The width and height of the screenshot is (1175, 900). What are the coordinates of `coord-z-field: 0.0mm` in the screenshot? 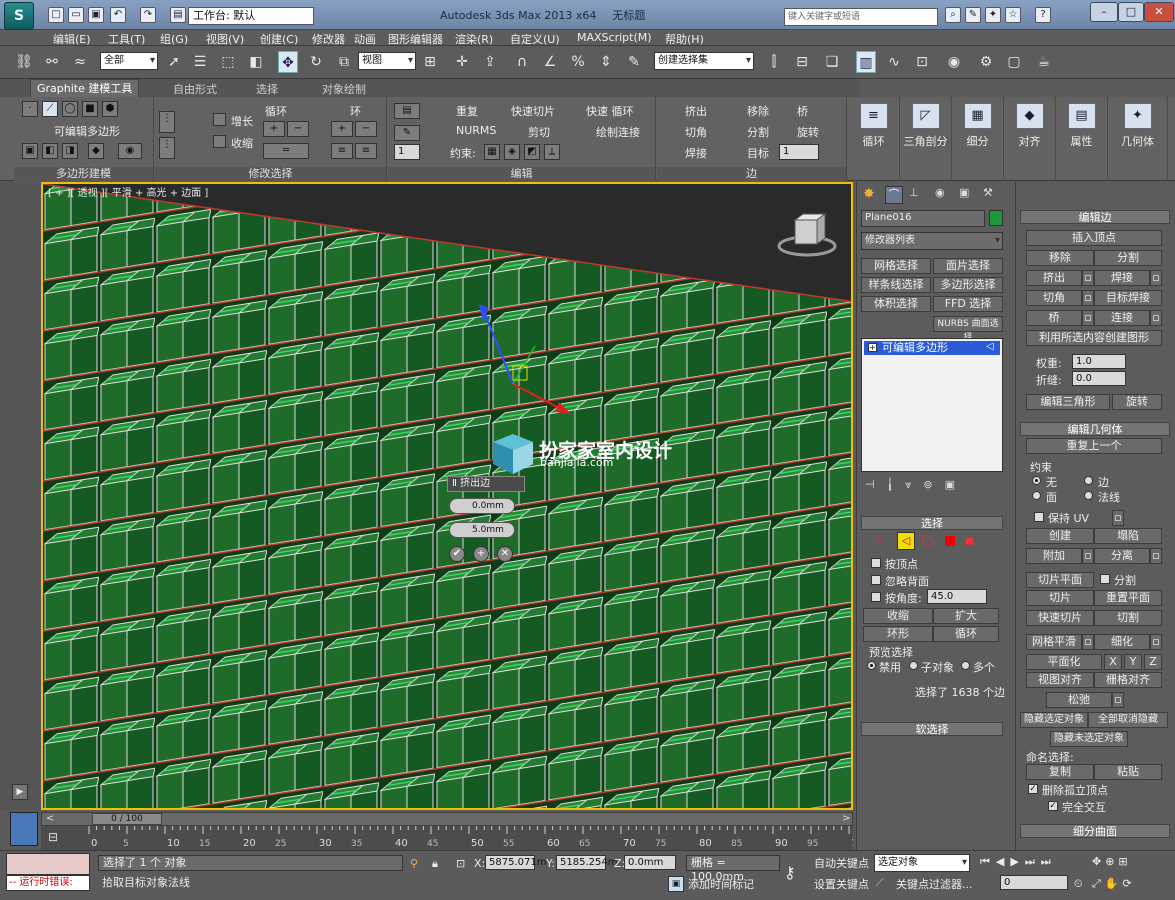 It's located at (650, 862).